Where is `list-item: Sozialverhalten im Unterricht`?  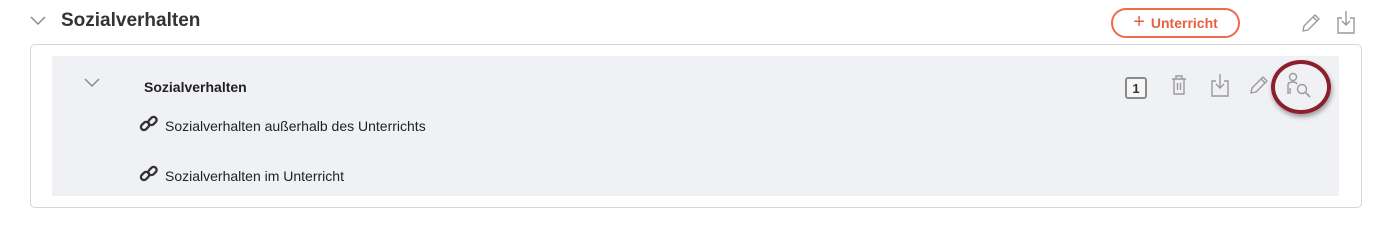
list-item: Sozialverhalten im Unterricht is located at coordinates (241, 175).